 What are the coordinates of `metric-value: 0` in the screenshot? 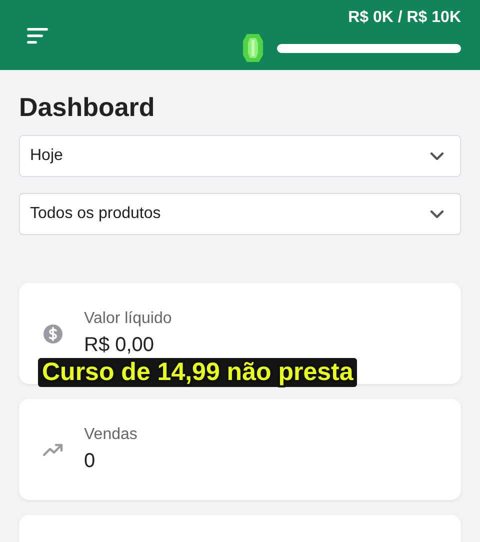 It's located at (90, 461).